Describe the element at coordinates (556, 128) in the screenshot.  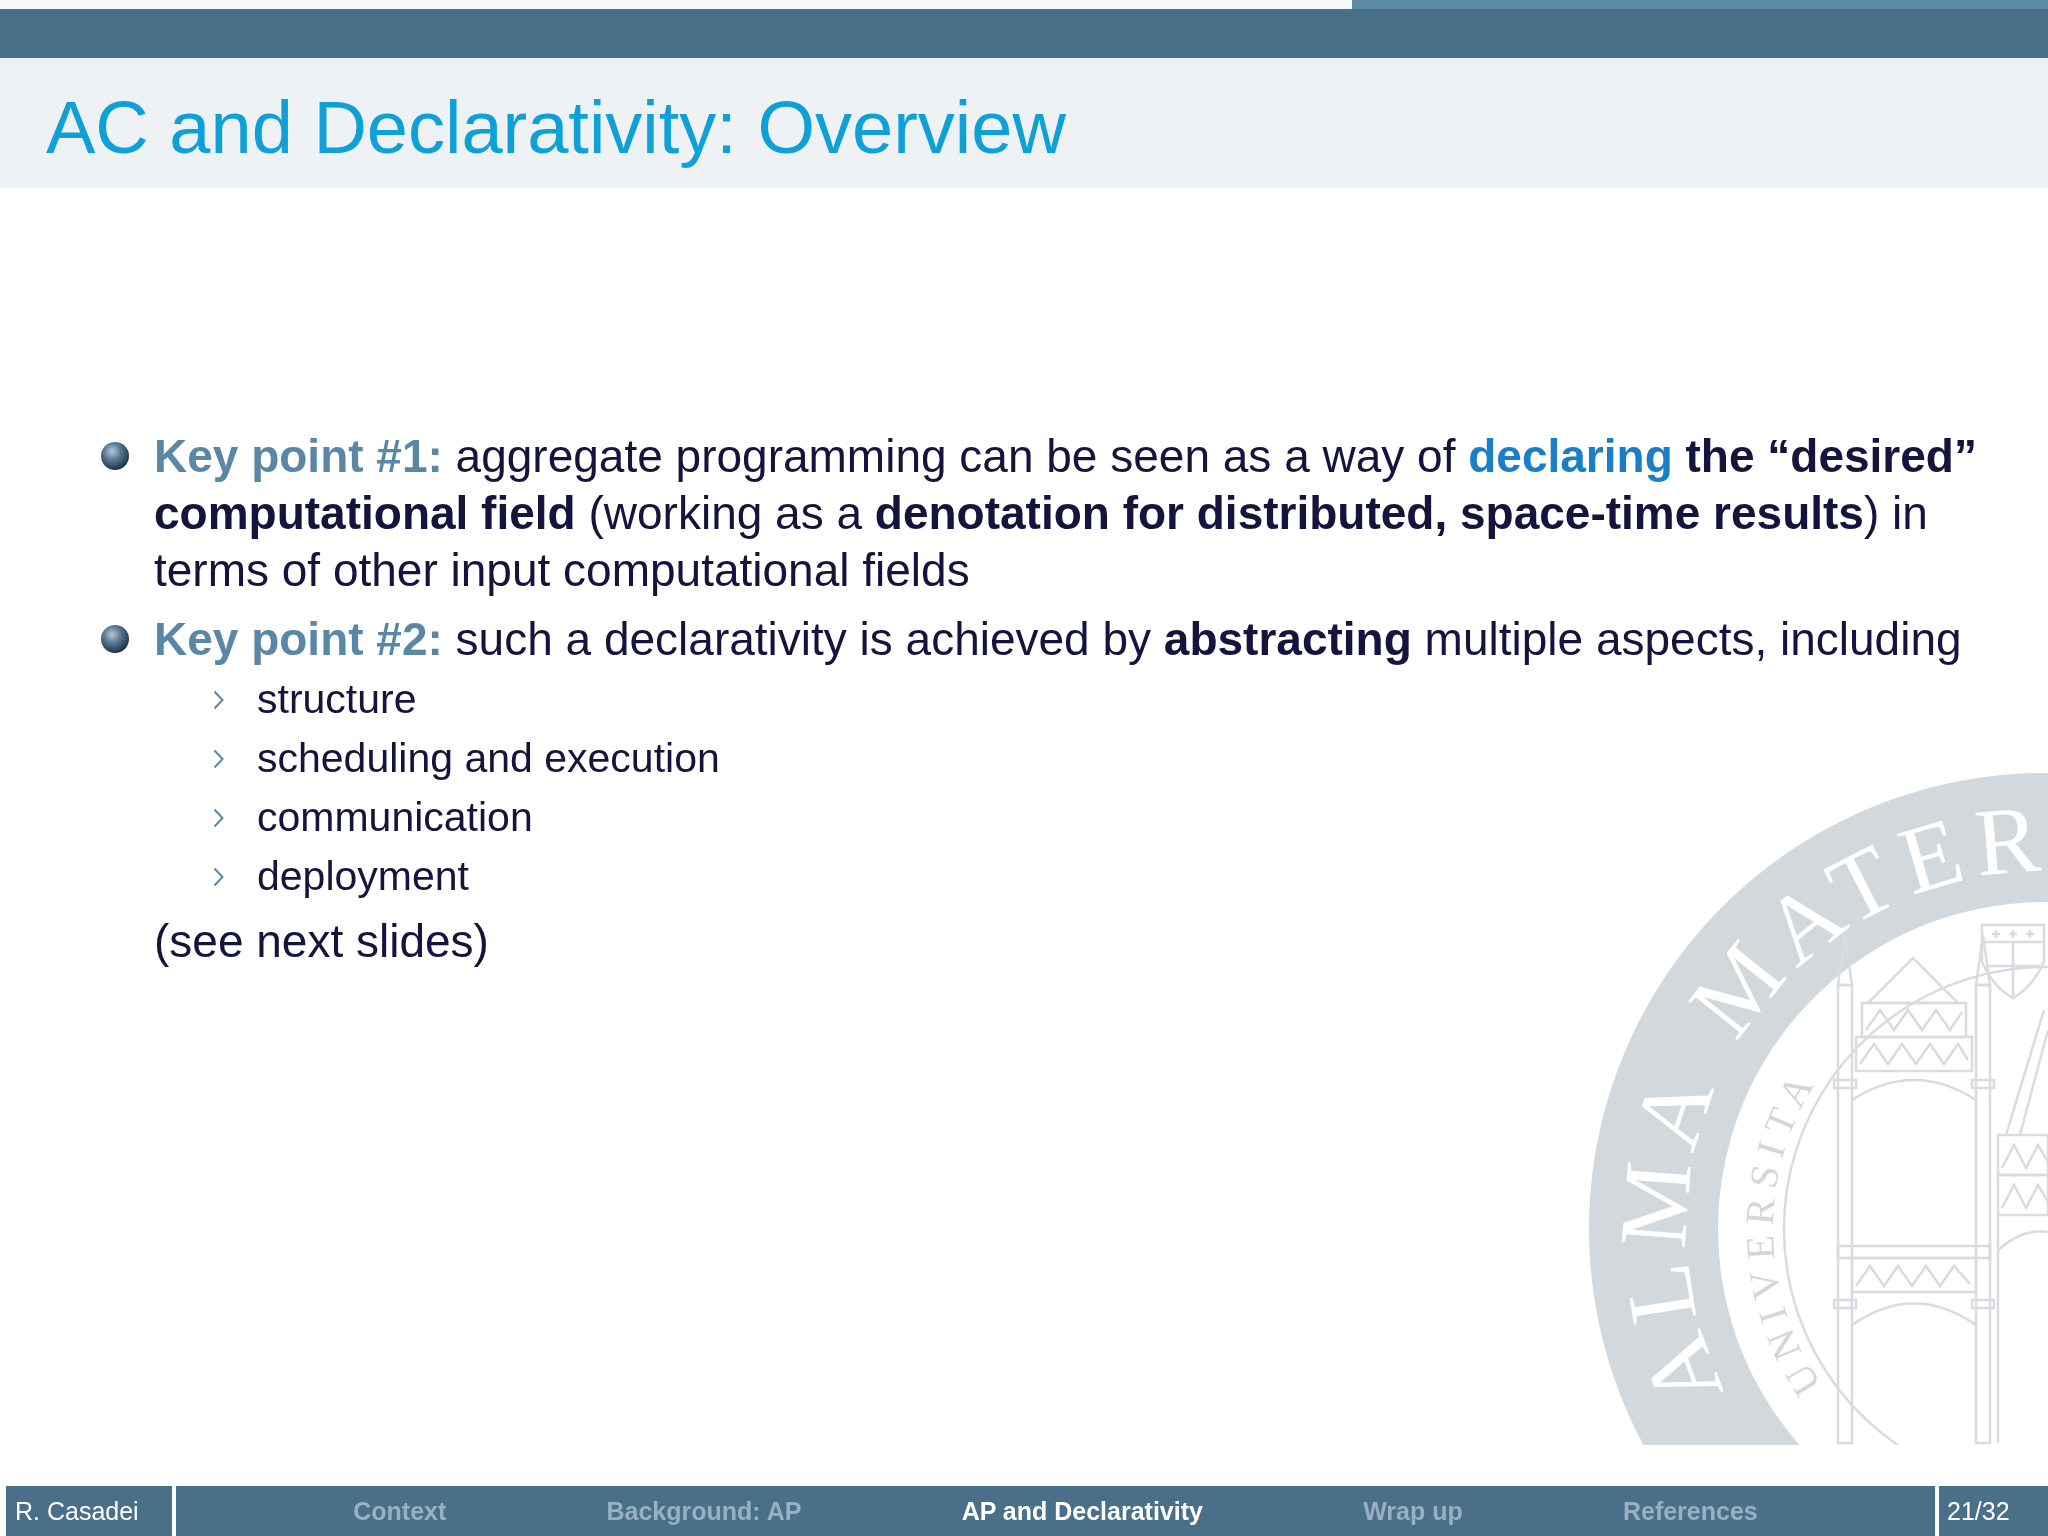
I see `slide-title: AC and Declarativity: Overview` at that location.